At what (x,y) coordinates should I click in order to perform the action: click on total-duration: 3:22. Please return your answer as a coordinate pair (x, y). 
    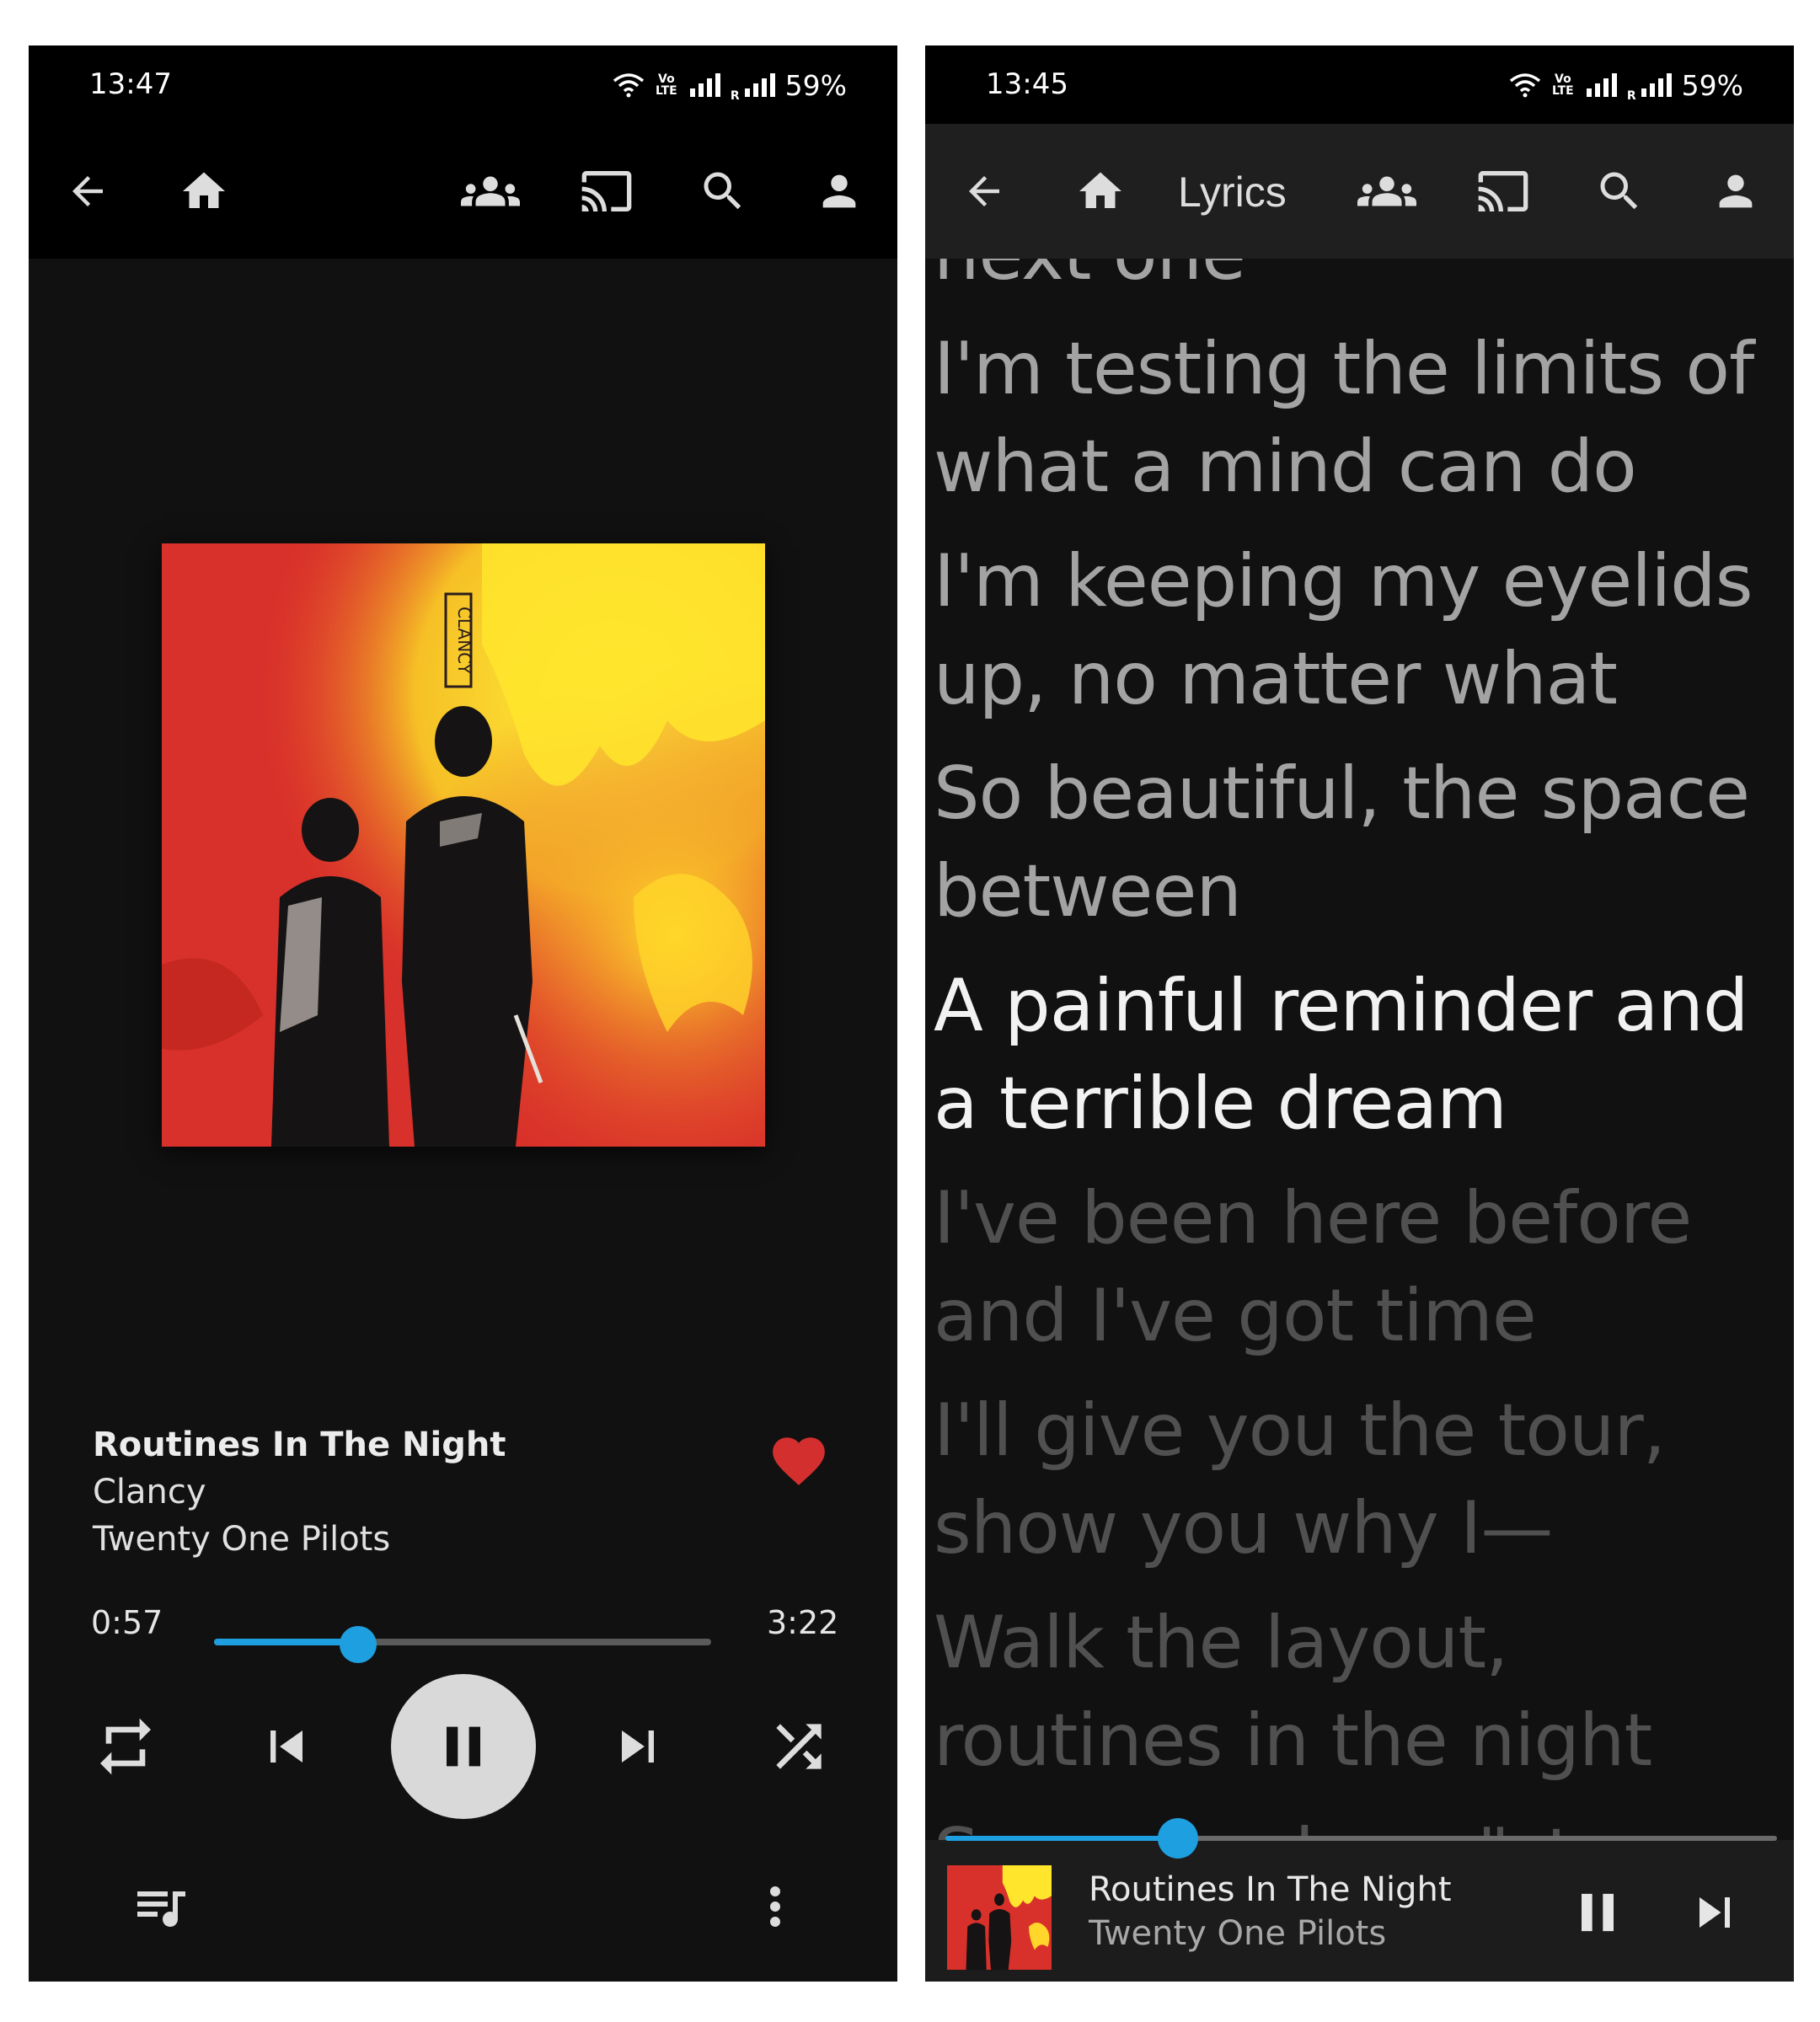
    Looking at the image, I should click on (803, 1622).